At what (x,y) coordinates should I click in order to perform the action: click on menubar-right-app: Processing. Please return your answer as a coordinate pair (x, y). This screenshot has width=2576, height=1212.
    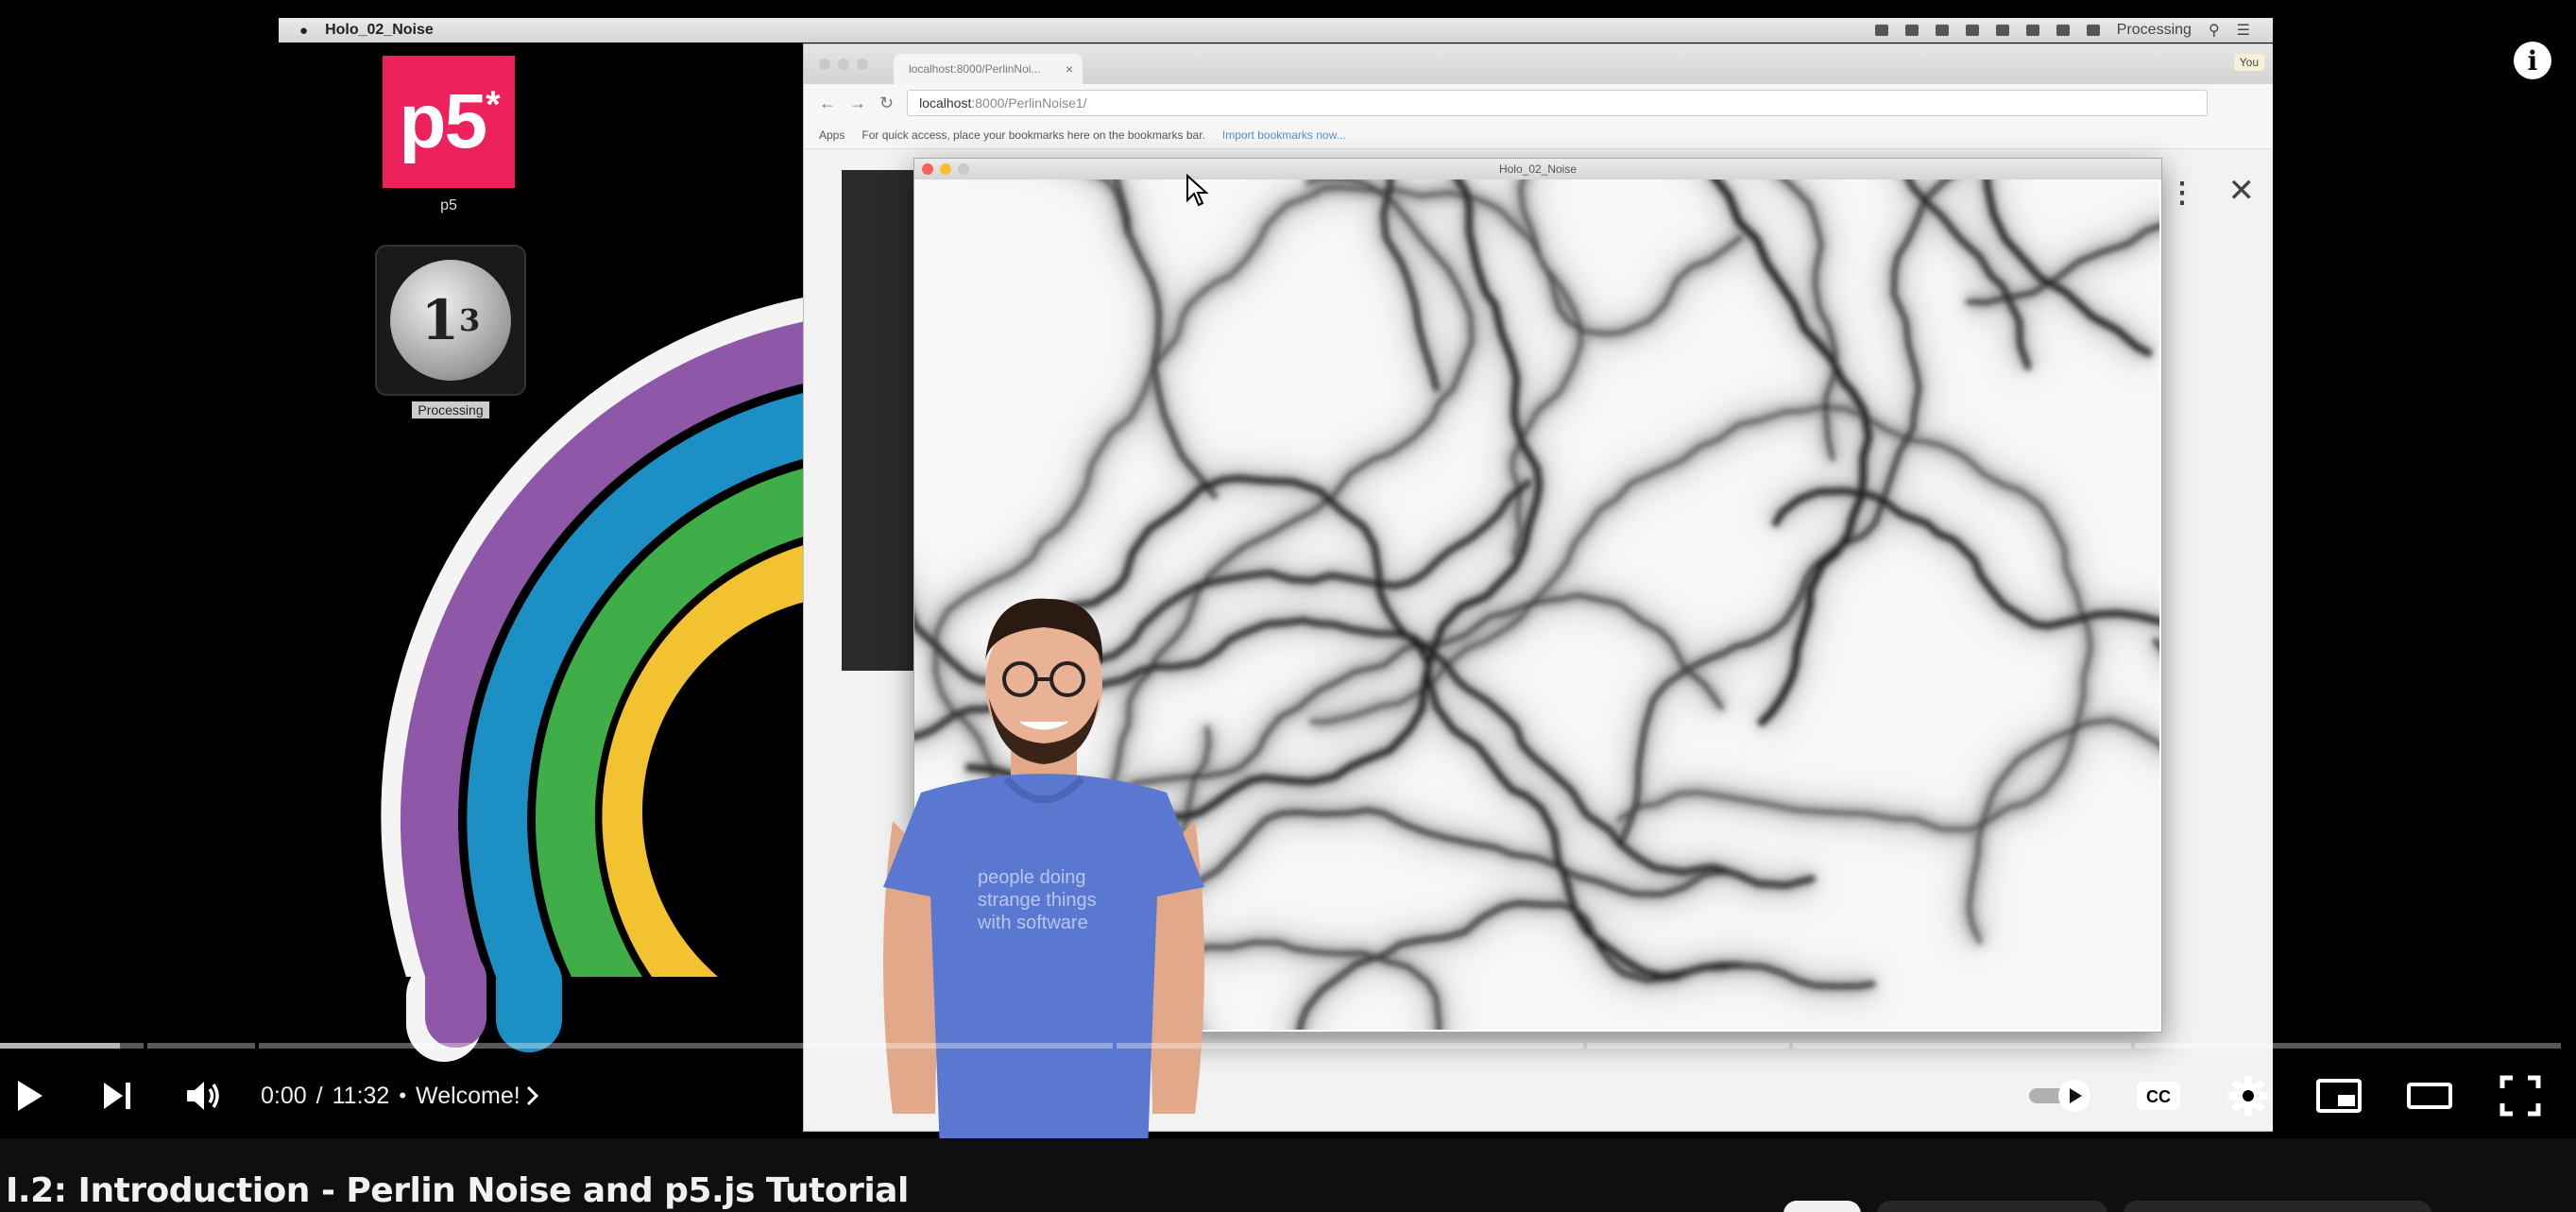
    Looking at the image, I should click on (2154, 30).